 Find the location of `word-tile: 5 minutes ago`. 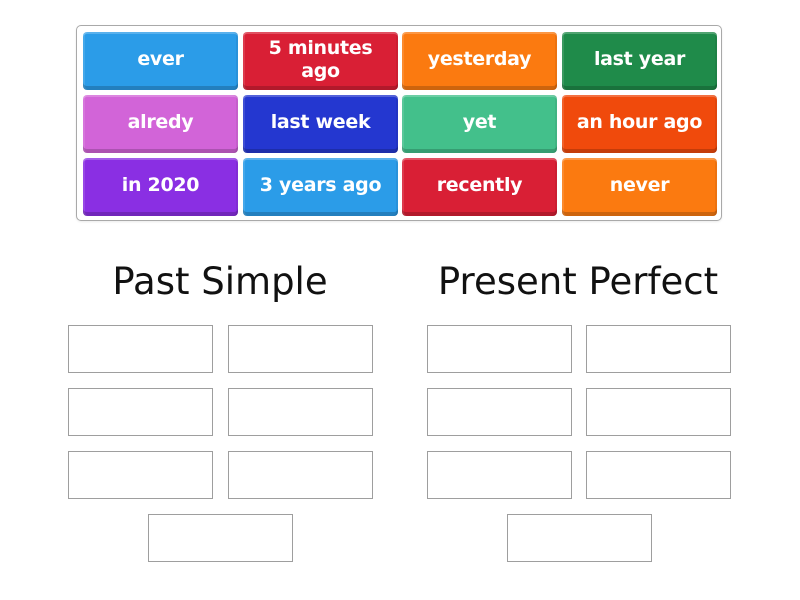

word-tile: 5 minutes ago is located at coordinates (320, 61).